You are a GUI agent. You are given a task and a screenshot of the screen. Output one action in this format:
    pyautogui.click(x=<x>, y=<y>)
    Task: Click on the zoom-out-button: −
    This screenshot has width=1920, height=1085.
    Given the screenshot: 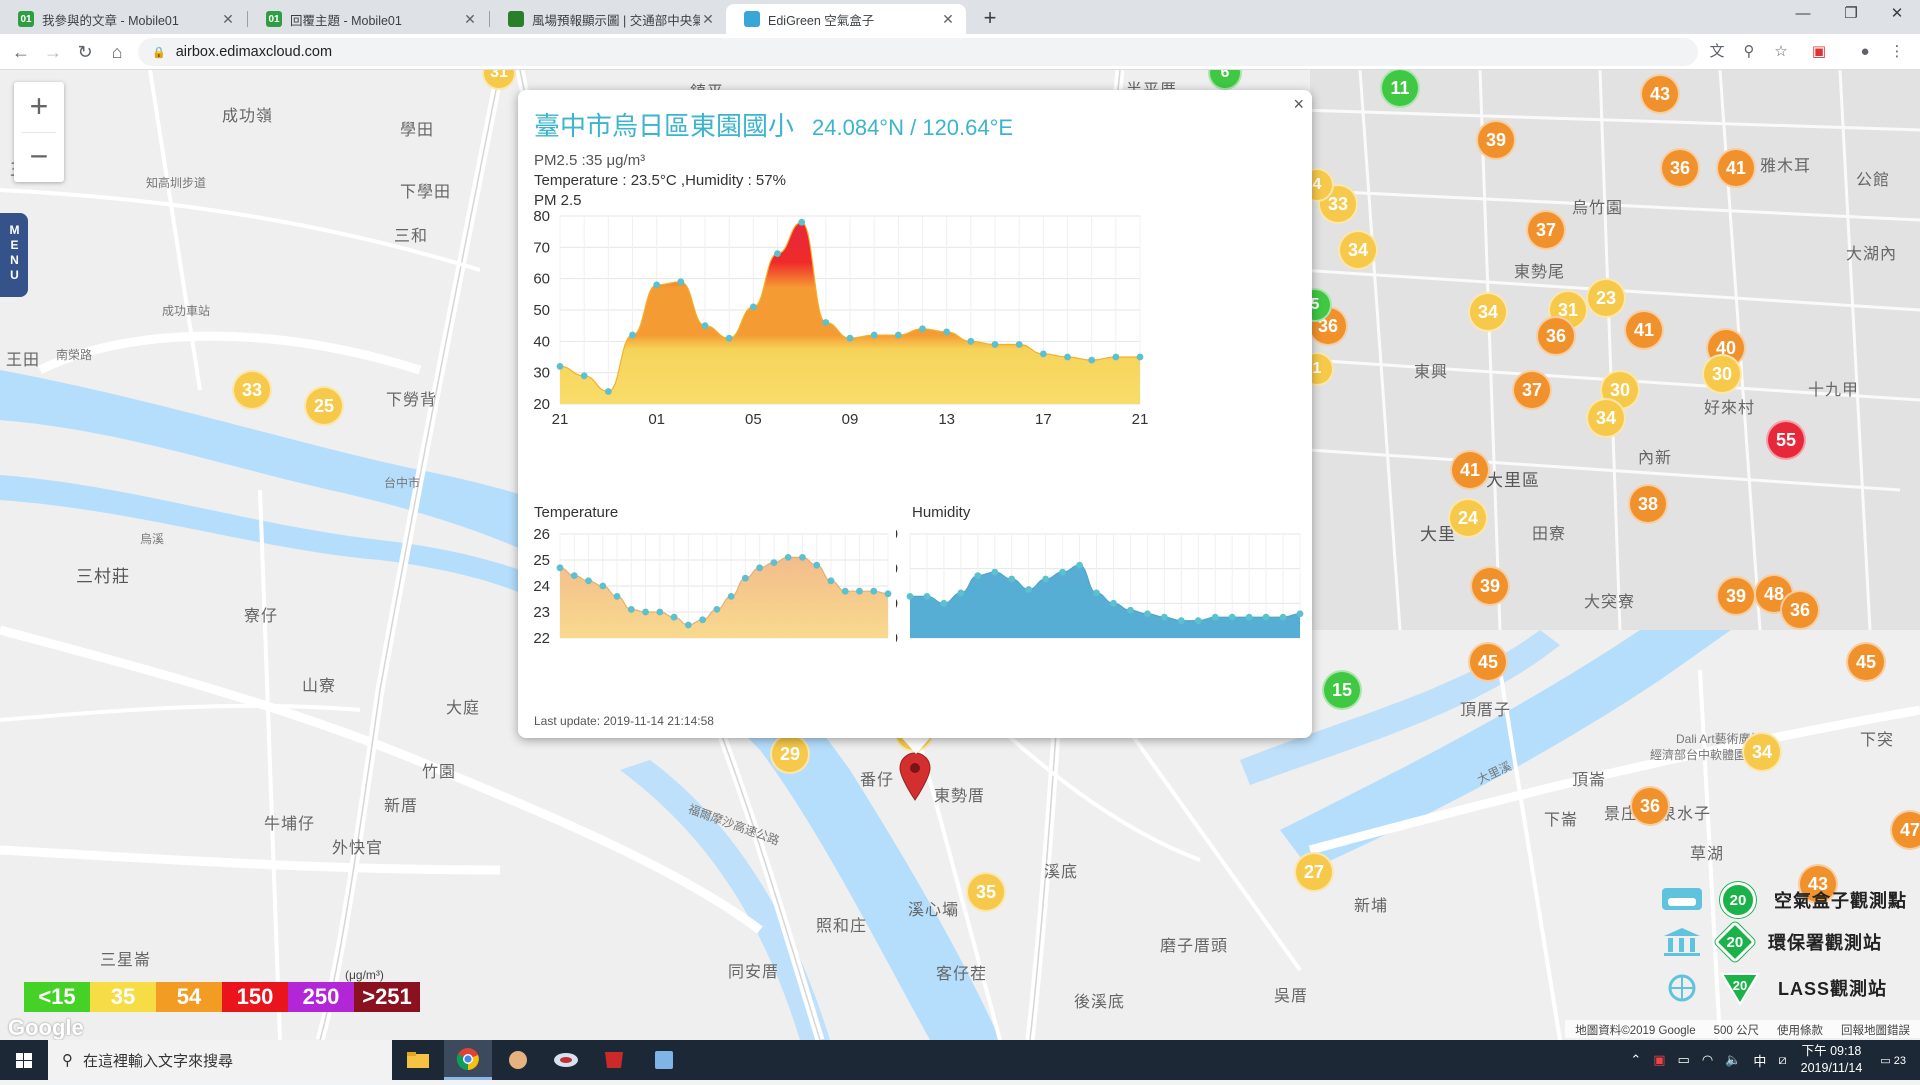 What is the action you would take?
    pyautogui.click(x=39, y=157)
    